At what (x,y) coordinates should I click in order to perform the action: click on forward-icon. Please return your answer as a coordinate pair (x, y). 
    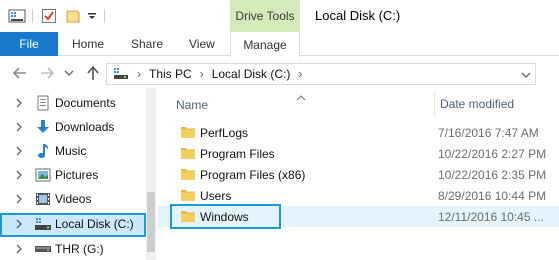
    Looking at the image, I should click on (47, 73).